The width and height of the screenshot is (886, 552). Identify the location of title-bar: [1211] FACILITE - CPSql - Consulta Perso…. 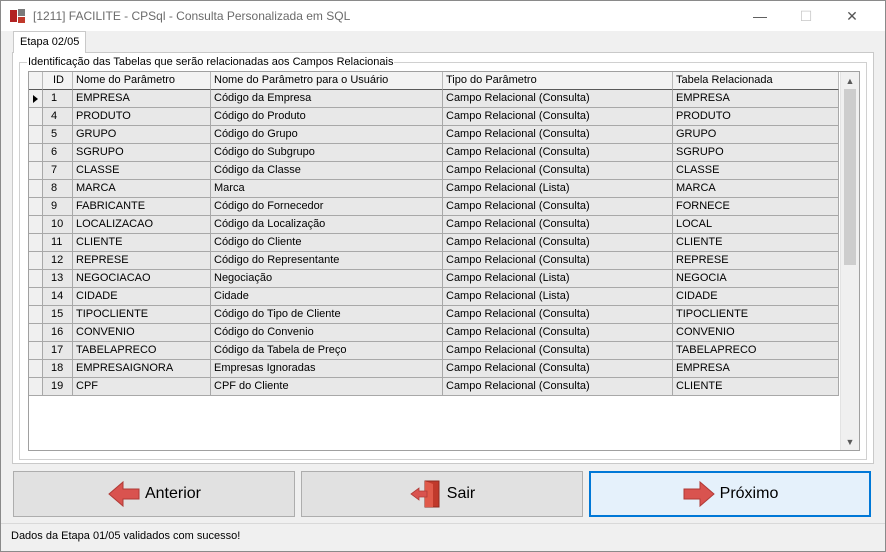
(443, 16).